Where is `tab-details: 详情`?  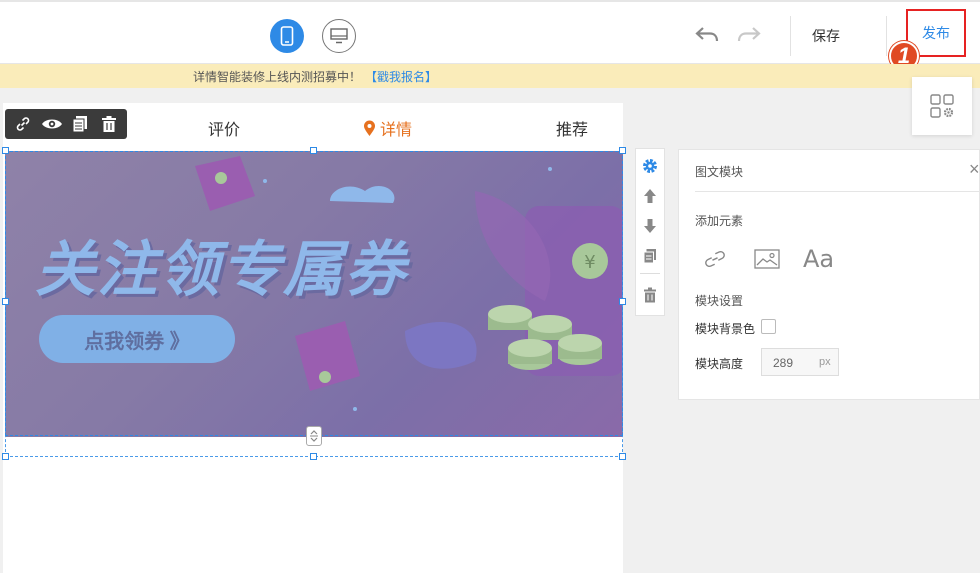 tab-details: 详情 is located at coordinates (387, 128).